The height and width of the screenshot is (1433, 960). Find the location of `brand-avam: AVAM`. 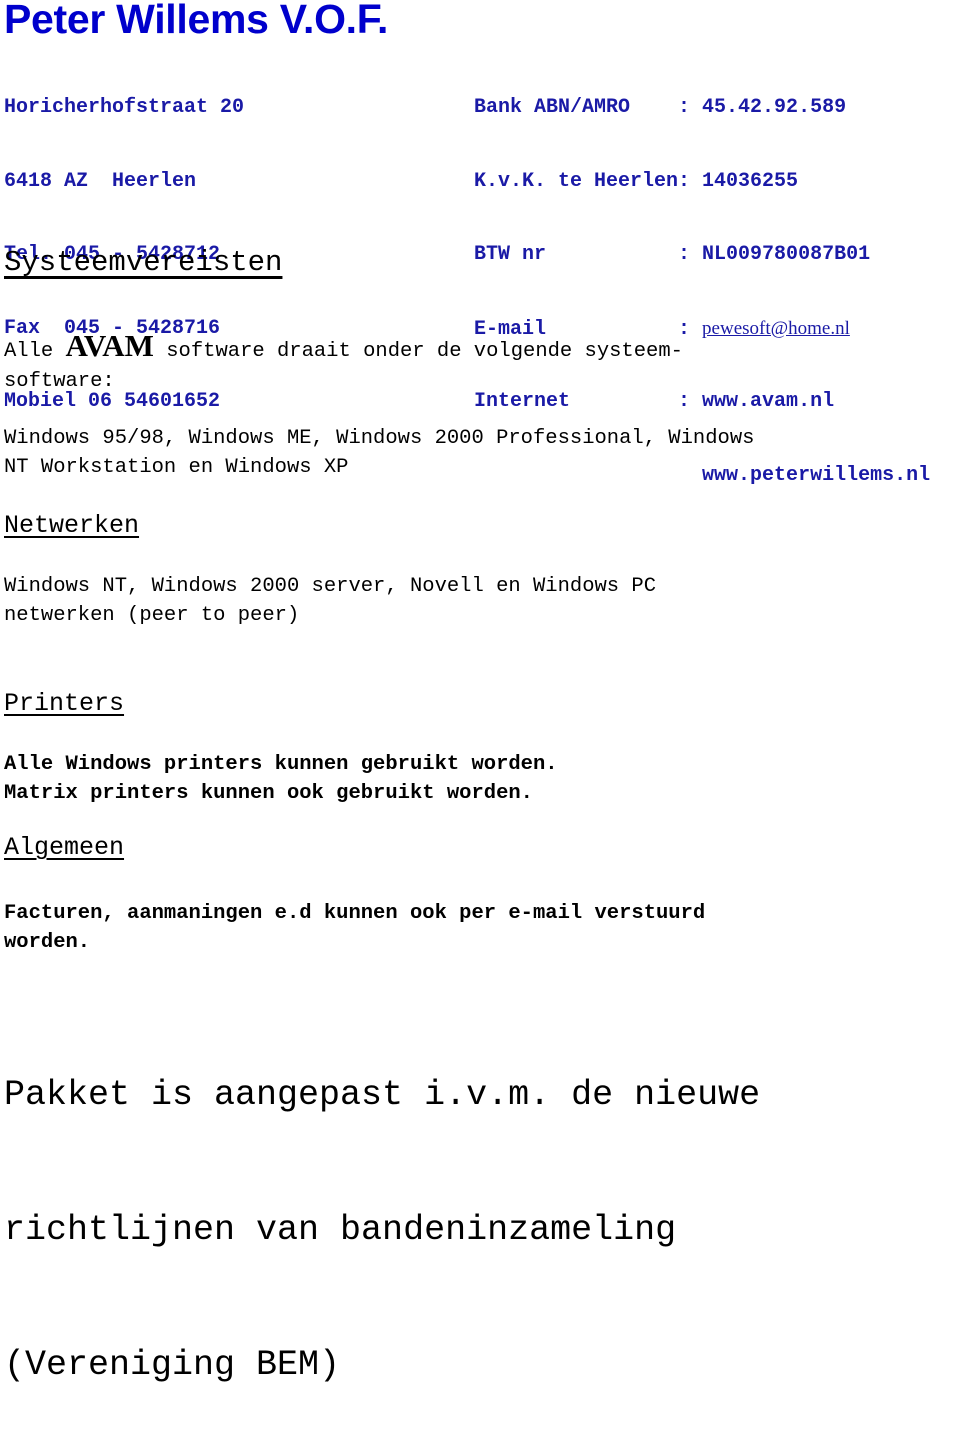

brand-avam: AVAM is located at coordinates (109, 345).